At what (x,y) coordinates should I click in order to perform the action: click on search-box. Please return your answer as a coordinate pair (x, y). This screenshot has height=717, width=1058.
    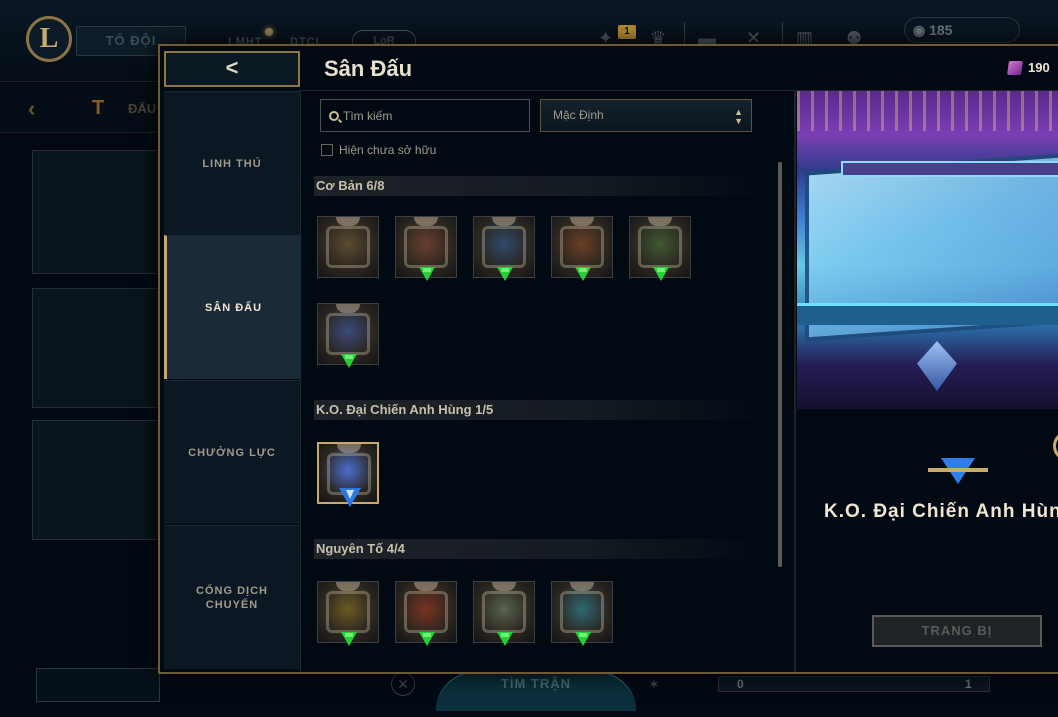
    Looking at the image, I should click on (425, 115).